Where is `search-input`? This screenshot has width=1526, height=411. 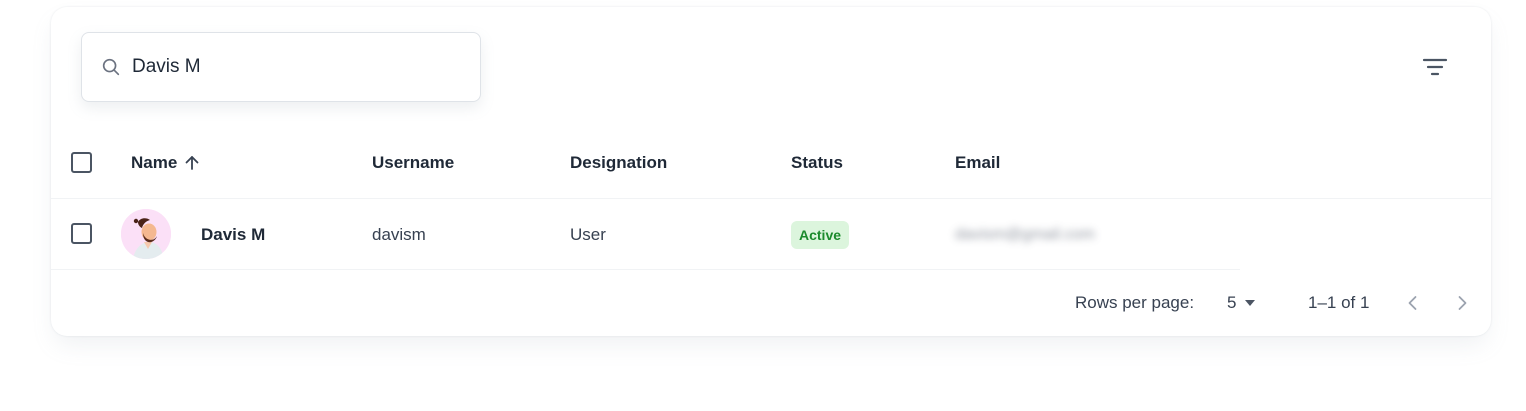 search-input is located at coordinates (292, 67).